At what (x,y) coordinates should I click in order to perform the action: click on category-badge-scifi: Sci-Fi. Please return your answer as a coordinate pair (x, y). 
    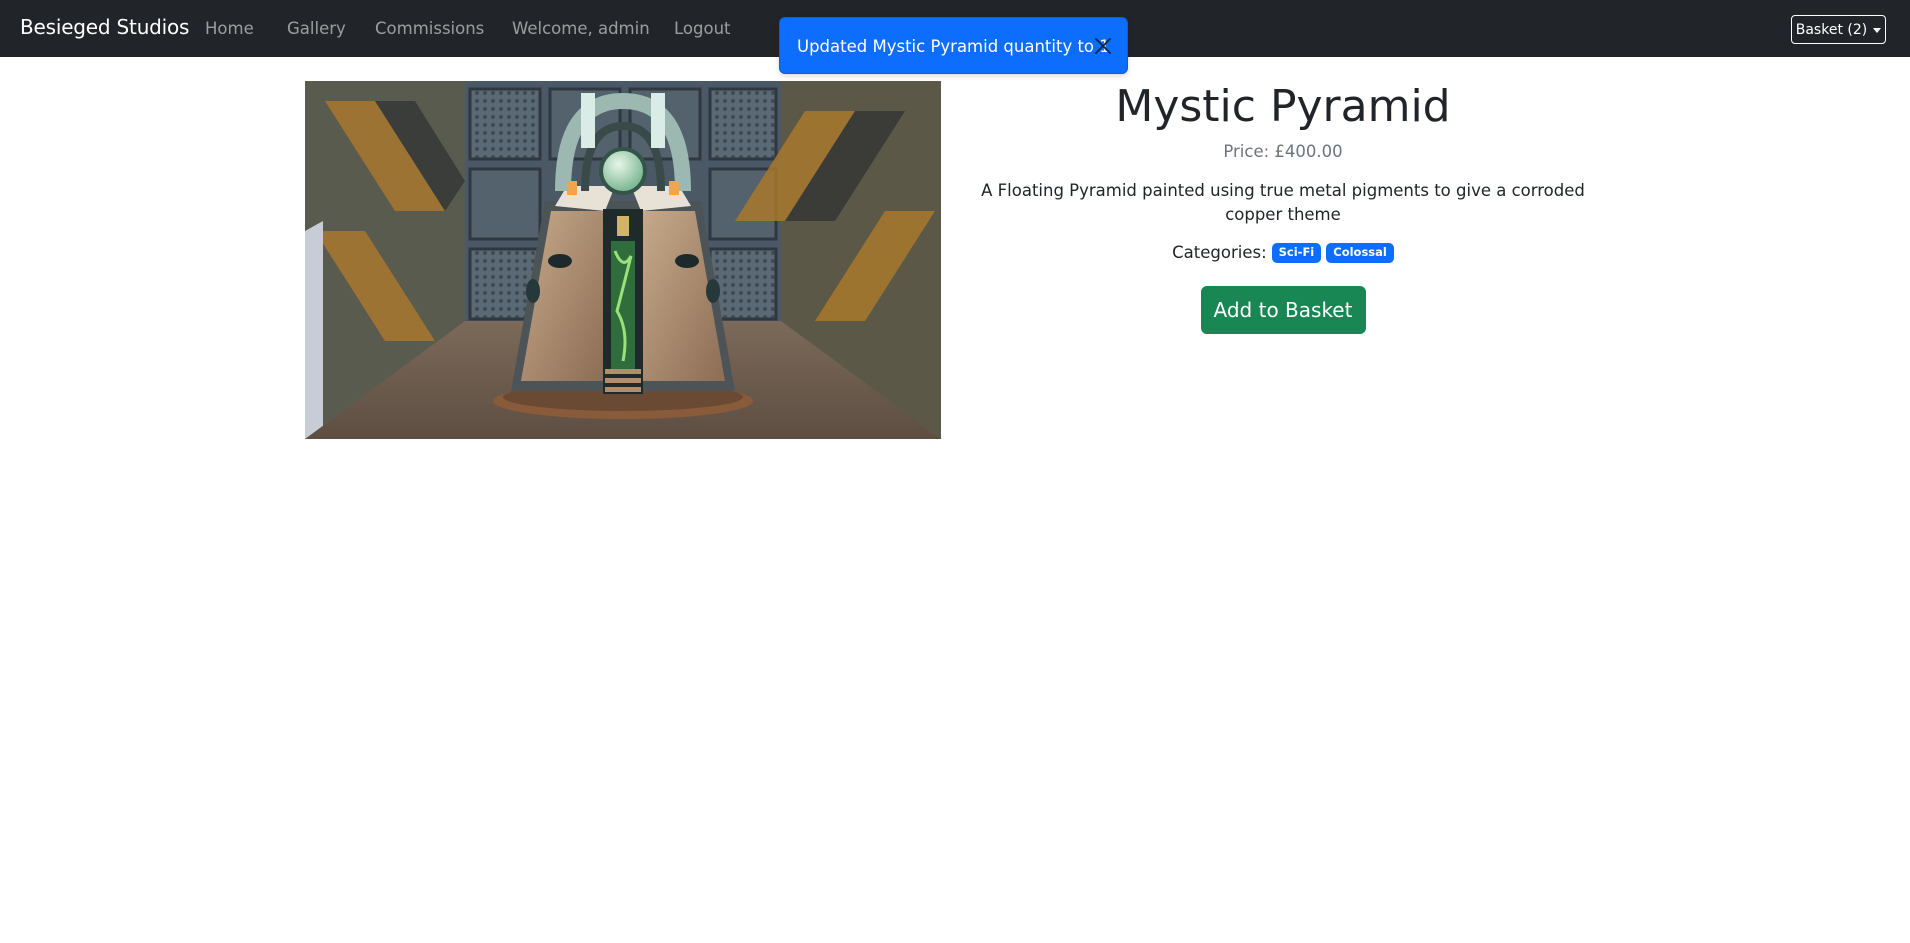
    Looking at the image, I should click on (1296, 252).